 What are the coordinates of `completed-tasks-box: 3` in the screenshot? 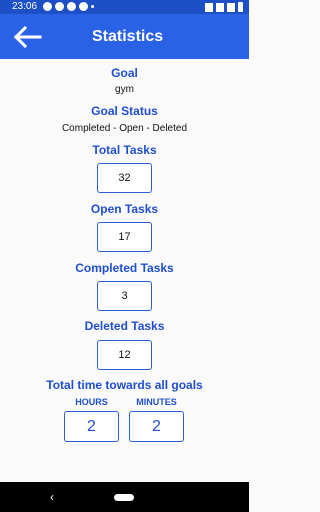 It's located at (124, 296).